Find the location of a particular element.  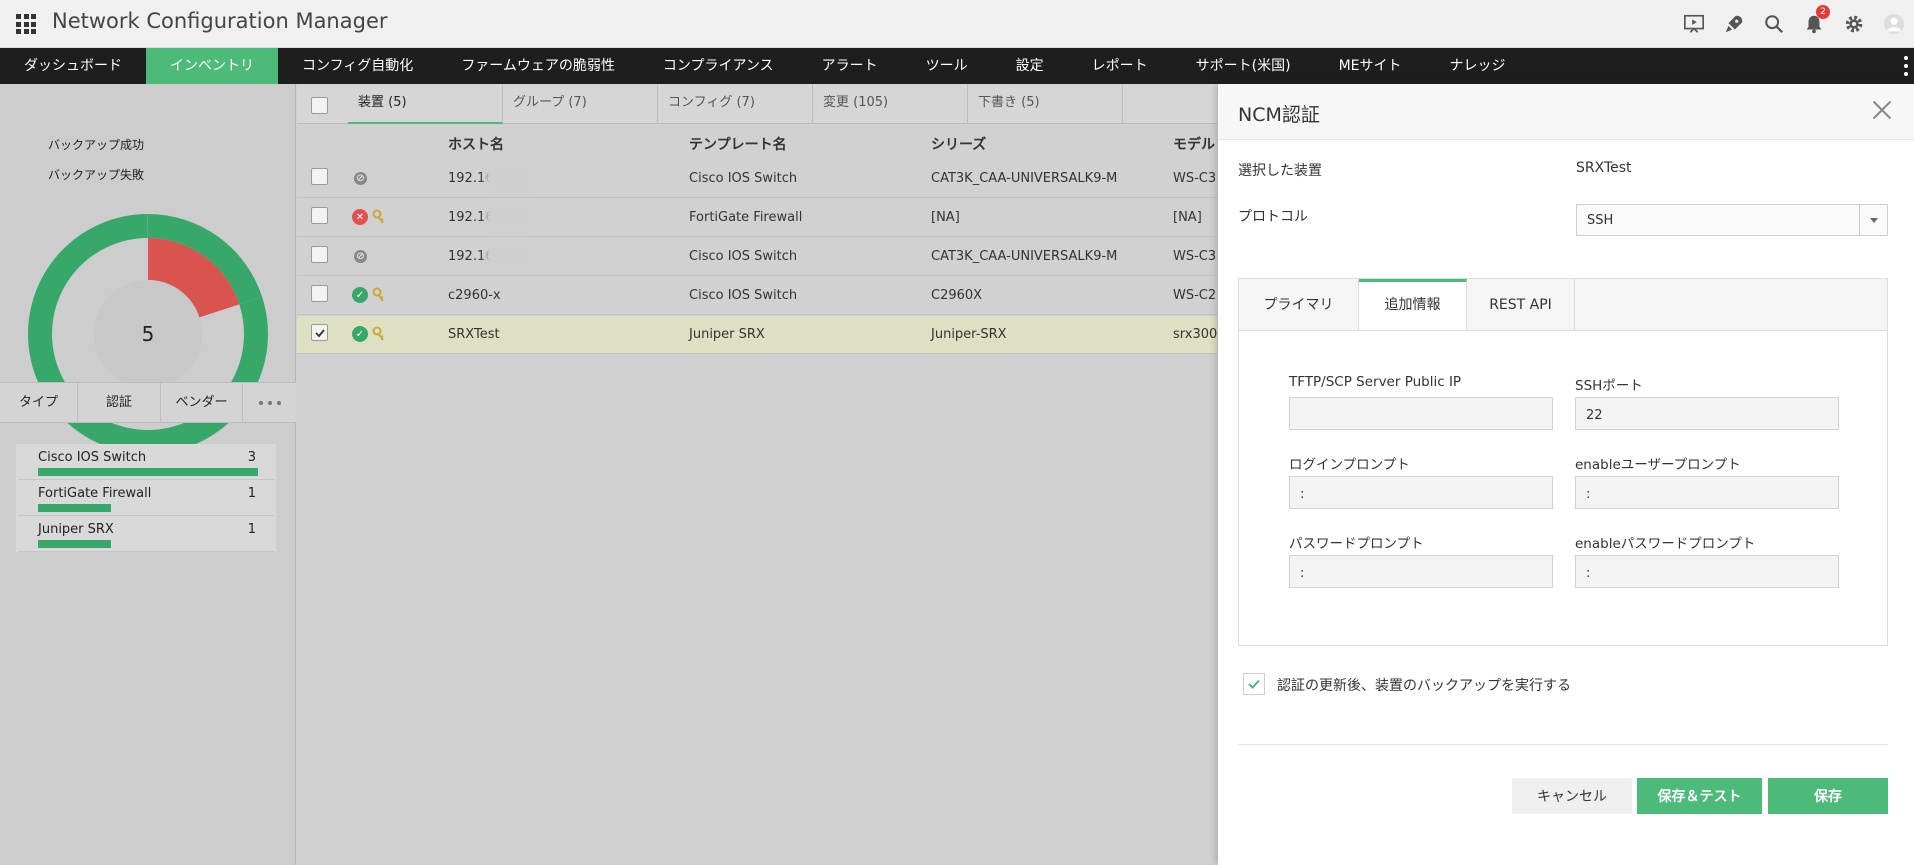

tab-primary: プライマリ is located at coordinates (1299, 305).